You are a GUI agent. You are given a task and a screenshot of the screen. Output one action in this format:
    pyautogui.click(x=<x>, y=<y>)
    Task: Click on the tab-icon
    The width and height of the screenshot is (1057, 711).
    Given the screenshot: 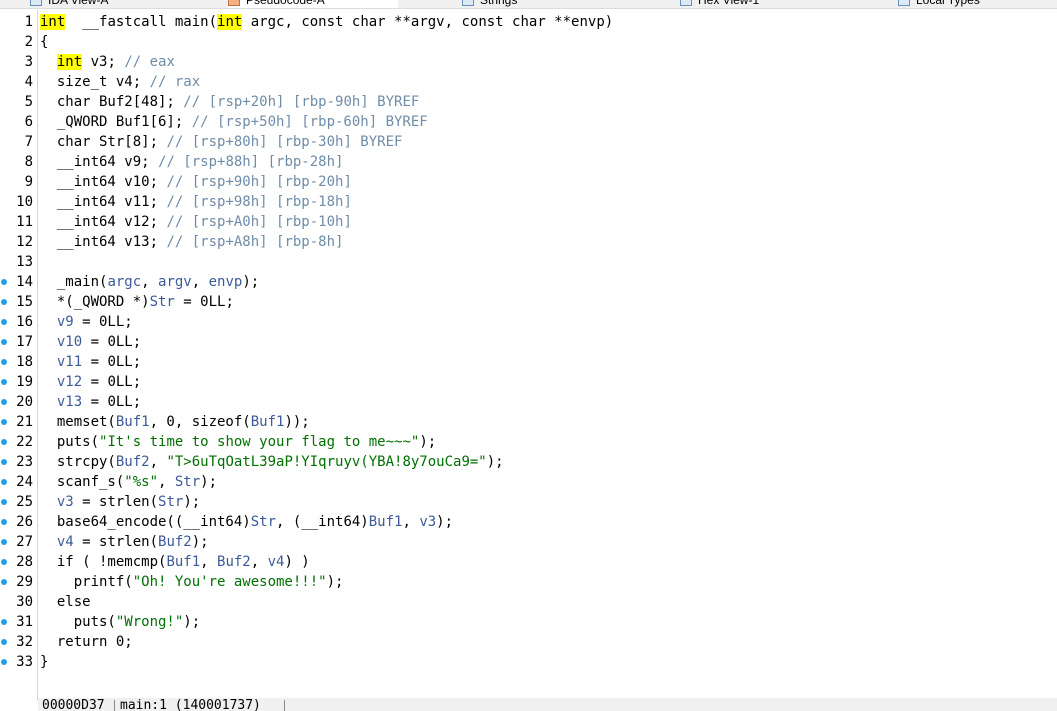 What is the action you would take?
    pyautogui.click(x=234, y=3)
    